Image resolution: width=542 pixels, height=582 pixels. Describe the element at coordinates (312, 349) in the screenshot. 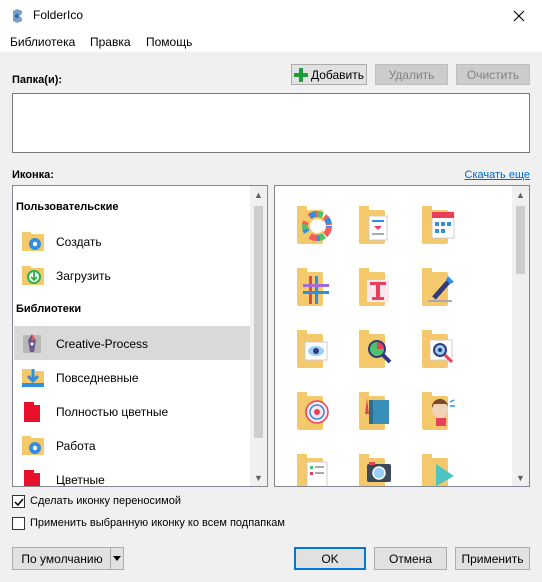

I see `eye-folder-icon` at that location.